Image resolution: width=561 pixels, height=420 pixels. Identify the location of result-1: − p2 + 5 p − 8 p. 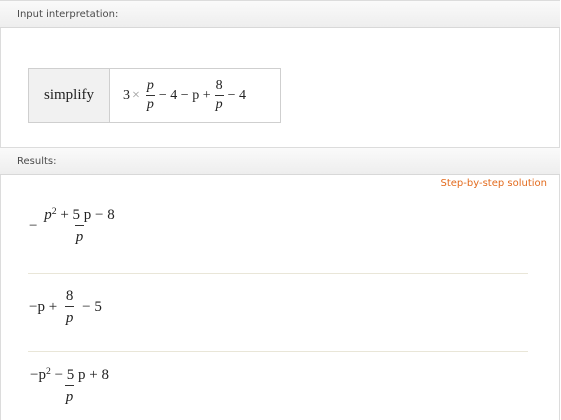
(74, 226).